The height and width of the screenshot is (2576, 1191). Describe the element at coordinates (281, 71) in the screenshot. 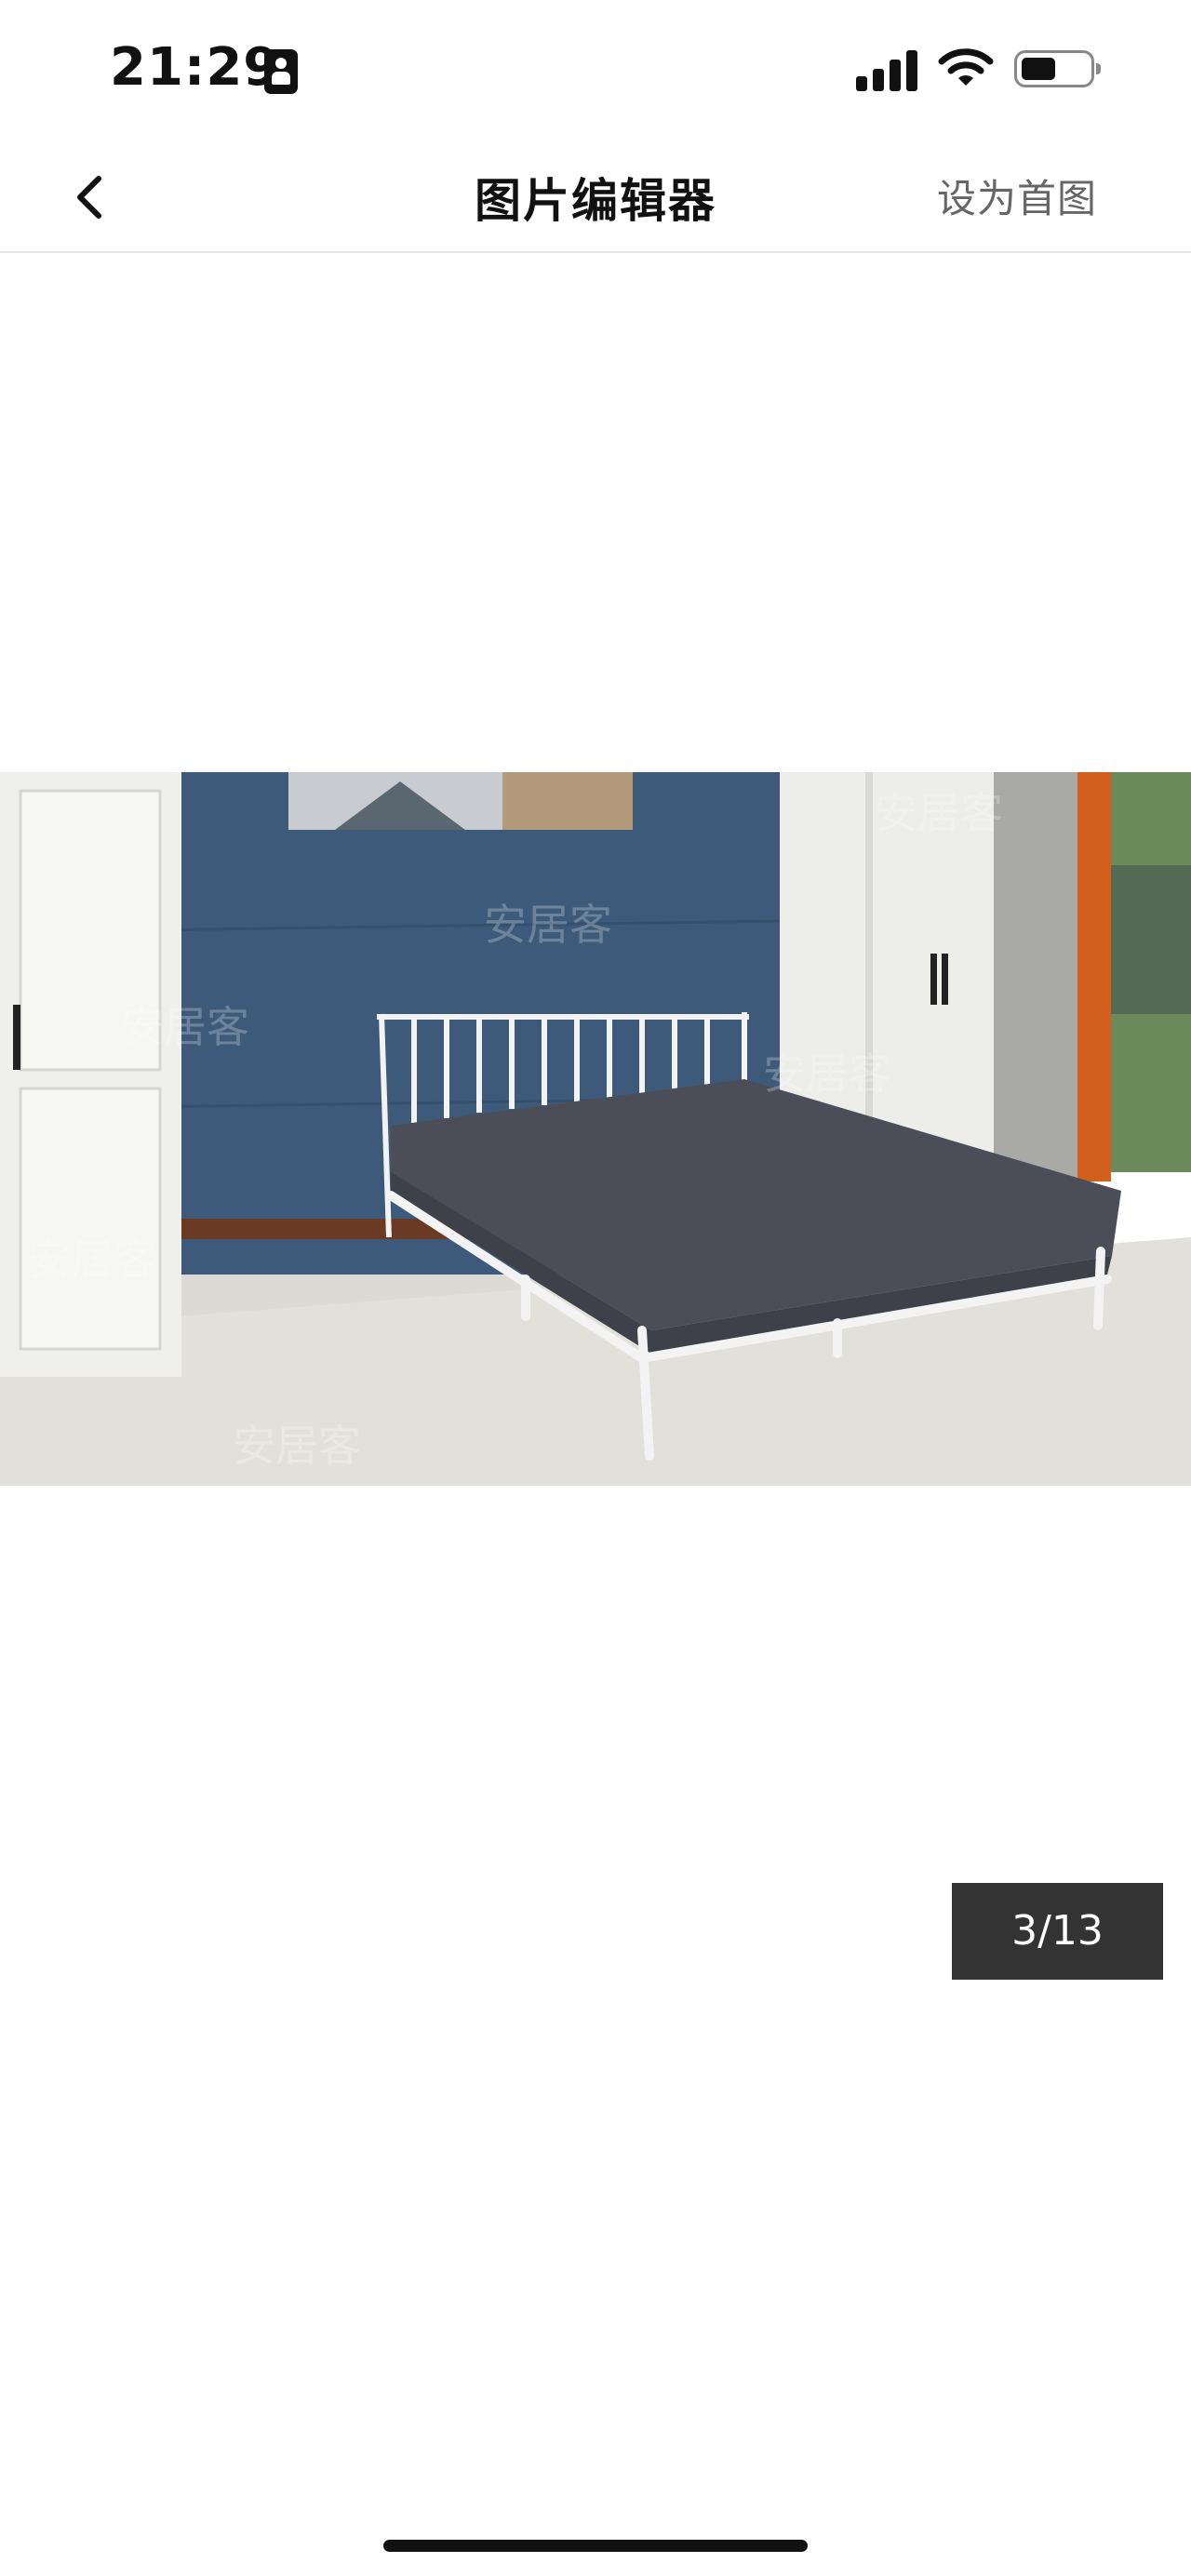

I see `contact-badge-icon` at that location.